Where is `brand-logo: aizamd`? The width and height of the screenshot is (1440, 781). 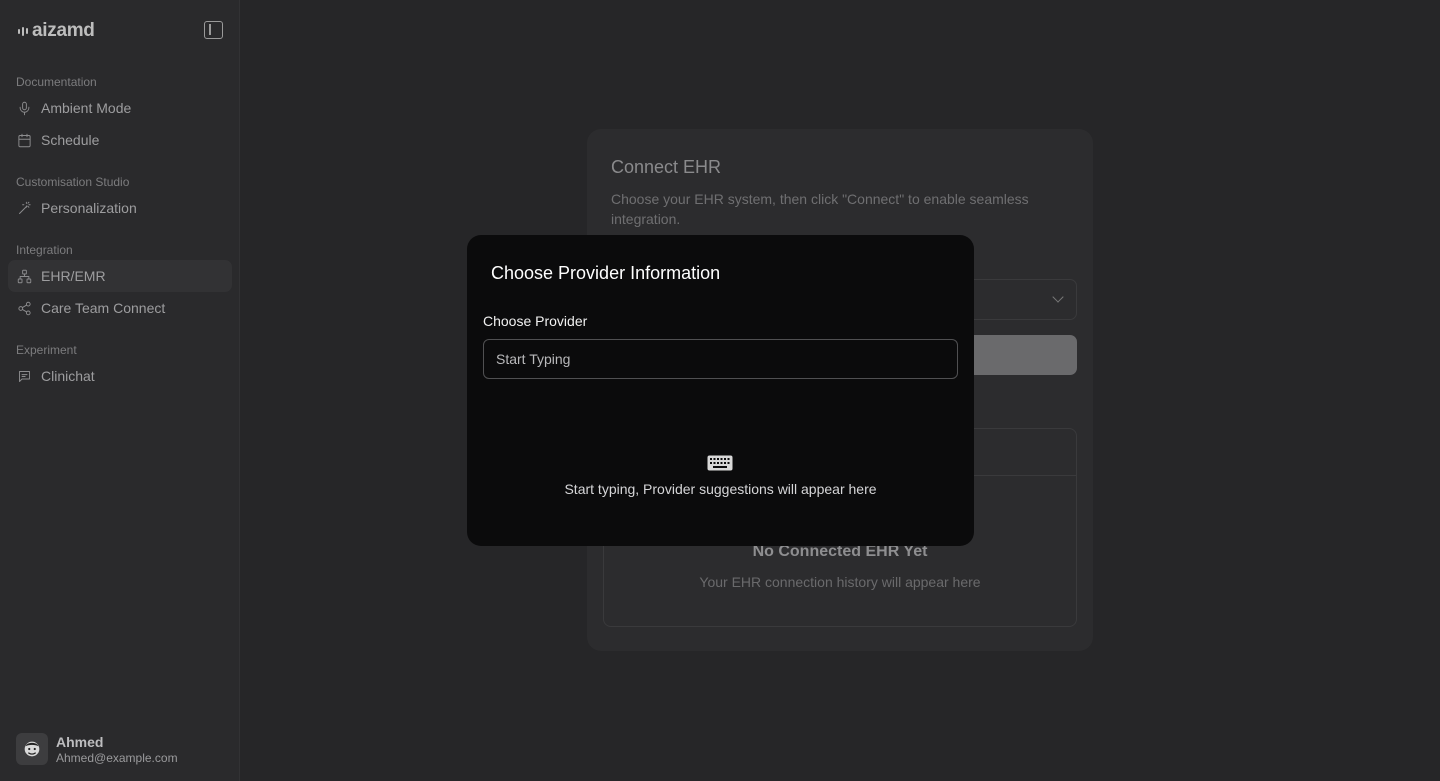 brand-logo: aizamd is located at coordinates (56, 31).